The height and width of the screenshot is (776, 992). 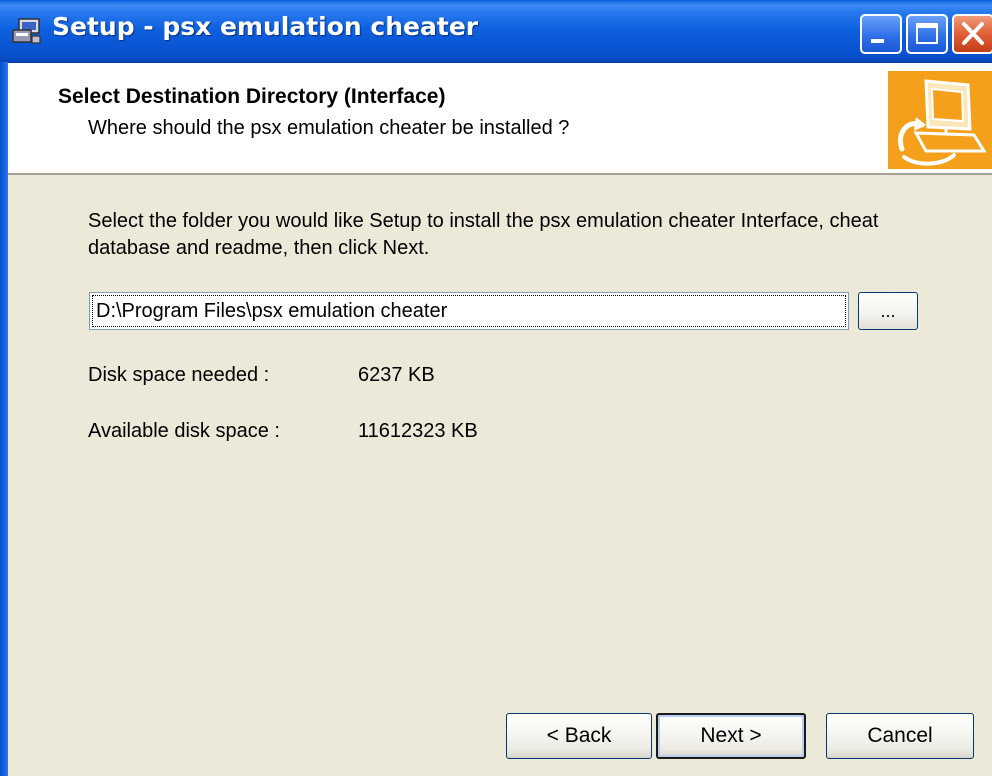 What do you see at coordinates (184, 431) in the screenshot?
I see `available-disk-space-label: Available disk space :` at bounding box center [184, 431].